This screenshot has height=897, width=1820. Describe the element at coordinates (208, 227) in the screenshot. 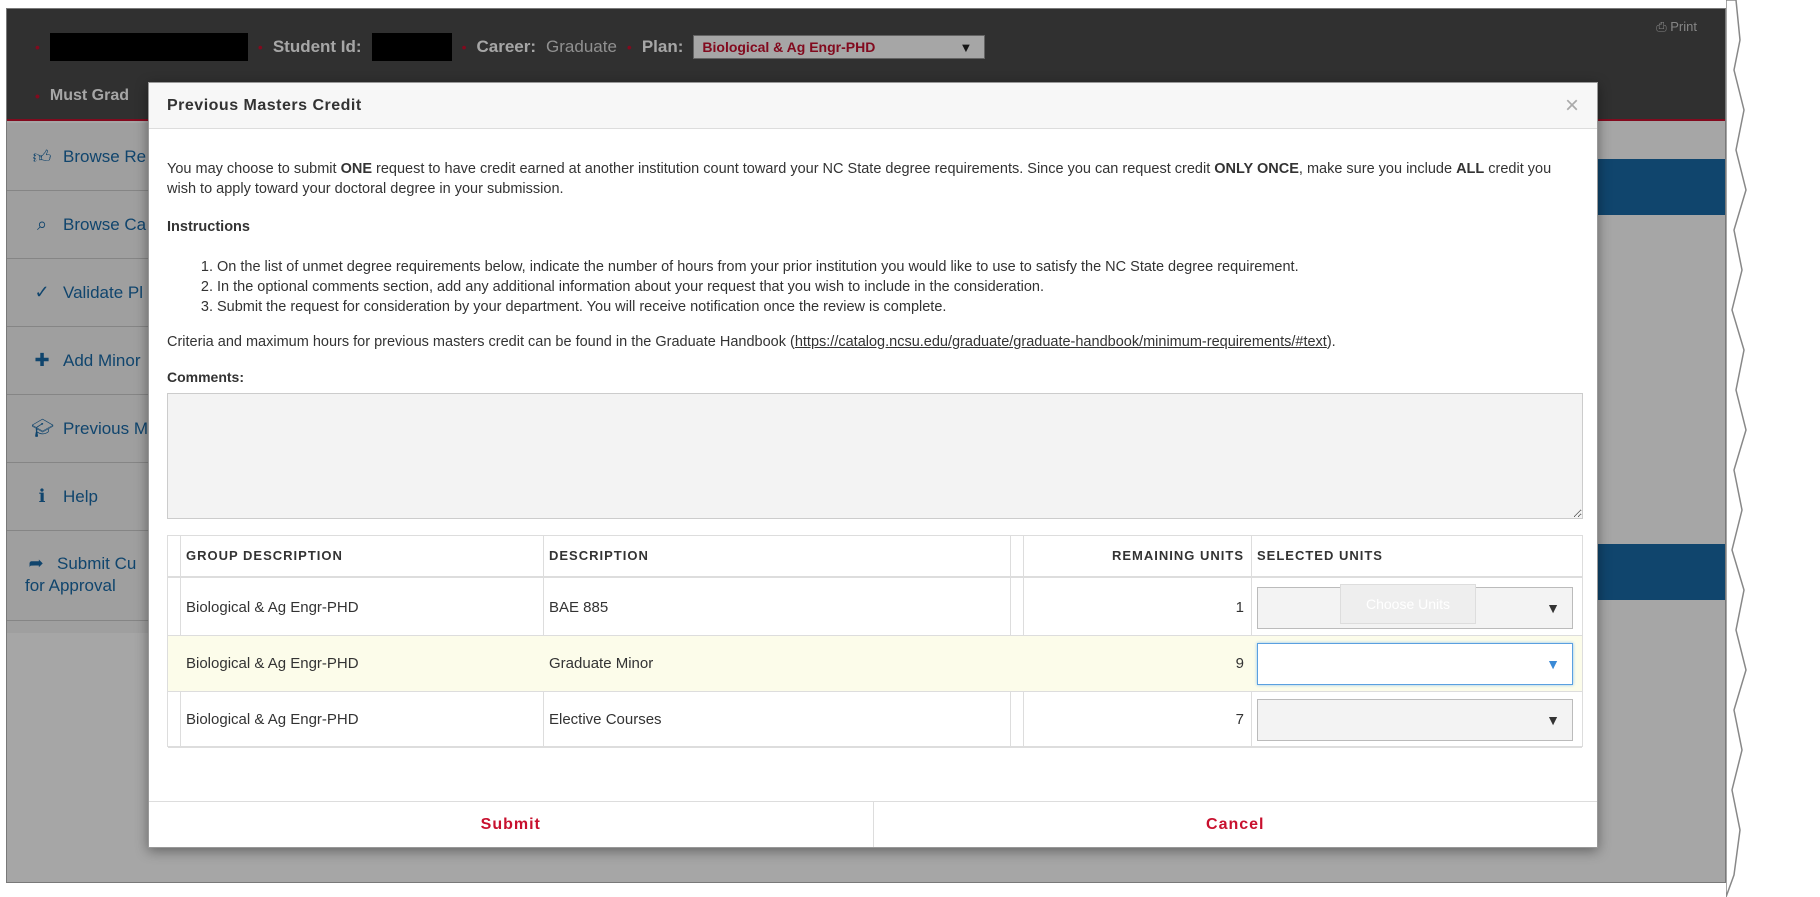

I see `instructions-heading: Instructions` at that location.